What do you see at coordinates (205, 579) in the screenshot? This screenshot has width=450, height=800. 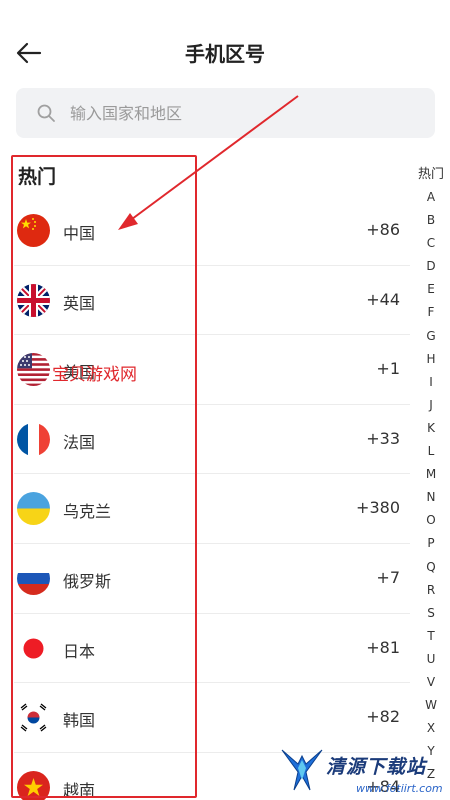 I see `list-item-russia: 俄罗斯 +7` at bounding box center [205, 579].